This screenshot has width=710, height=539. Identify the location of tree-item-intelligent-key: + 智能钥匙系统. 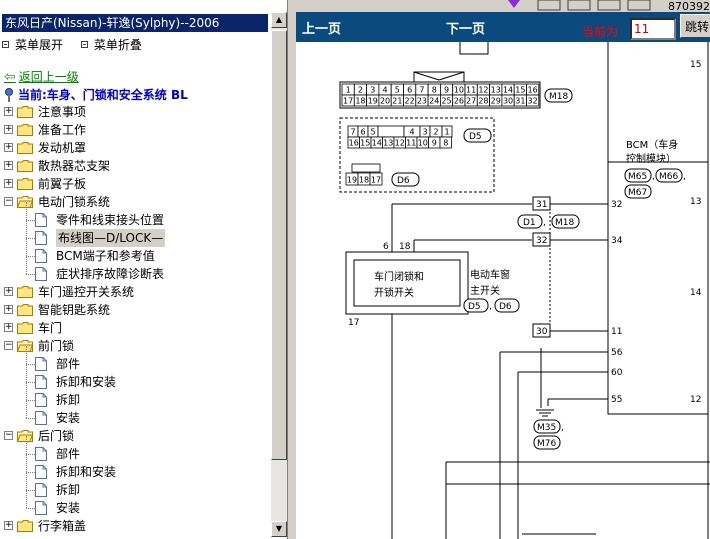
(135, 310).